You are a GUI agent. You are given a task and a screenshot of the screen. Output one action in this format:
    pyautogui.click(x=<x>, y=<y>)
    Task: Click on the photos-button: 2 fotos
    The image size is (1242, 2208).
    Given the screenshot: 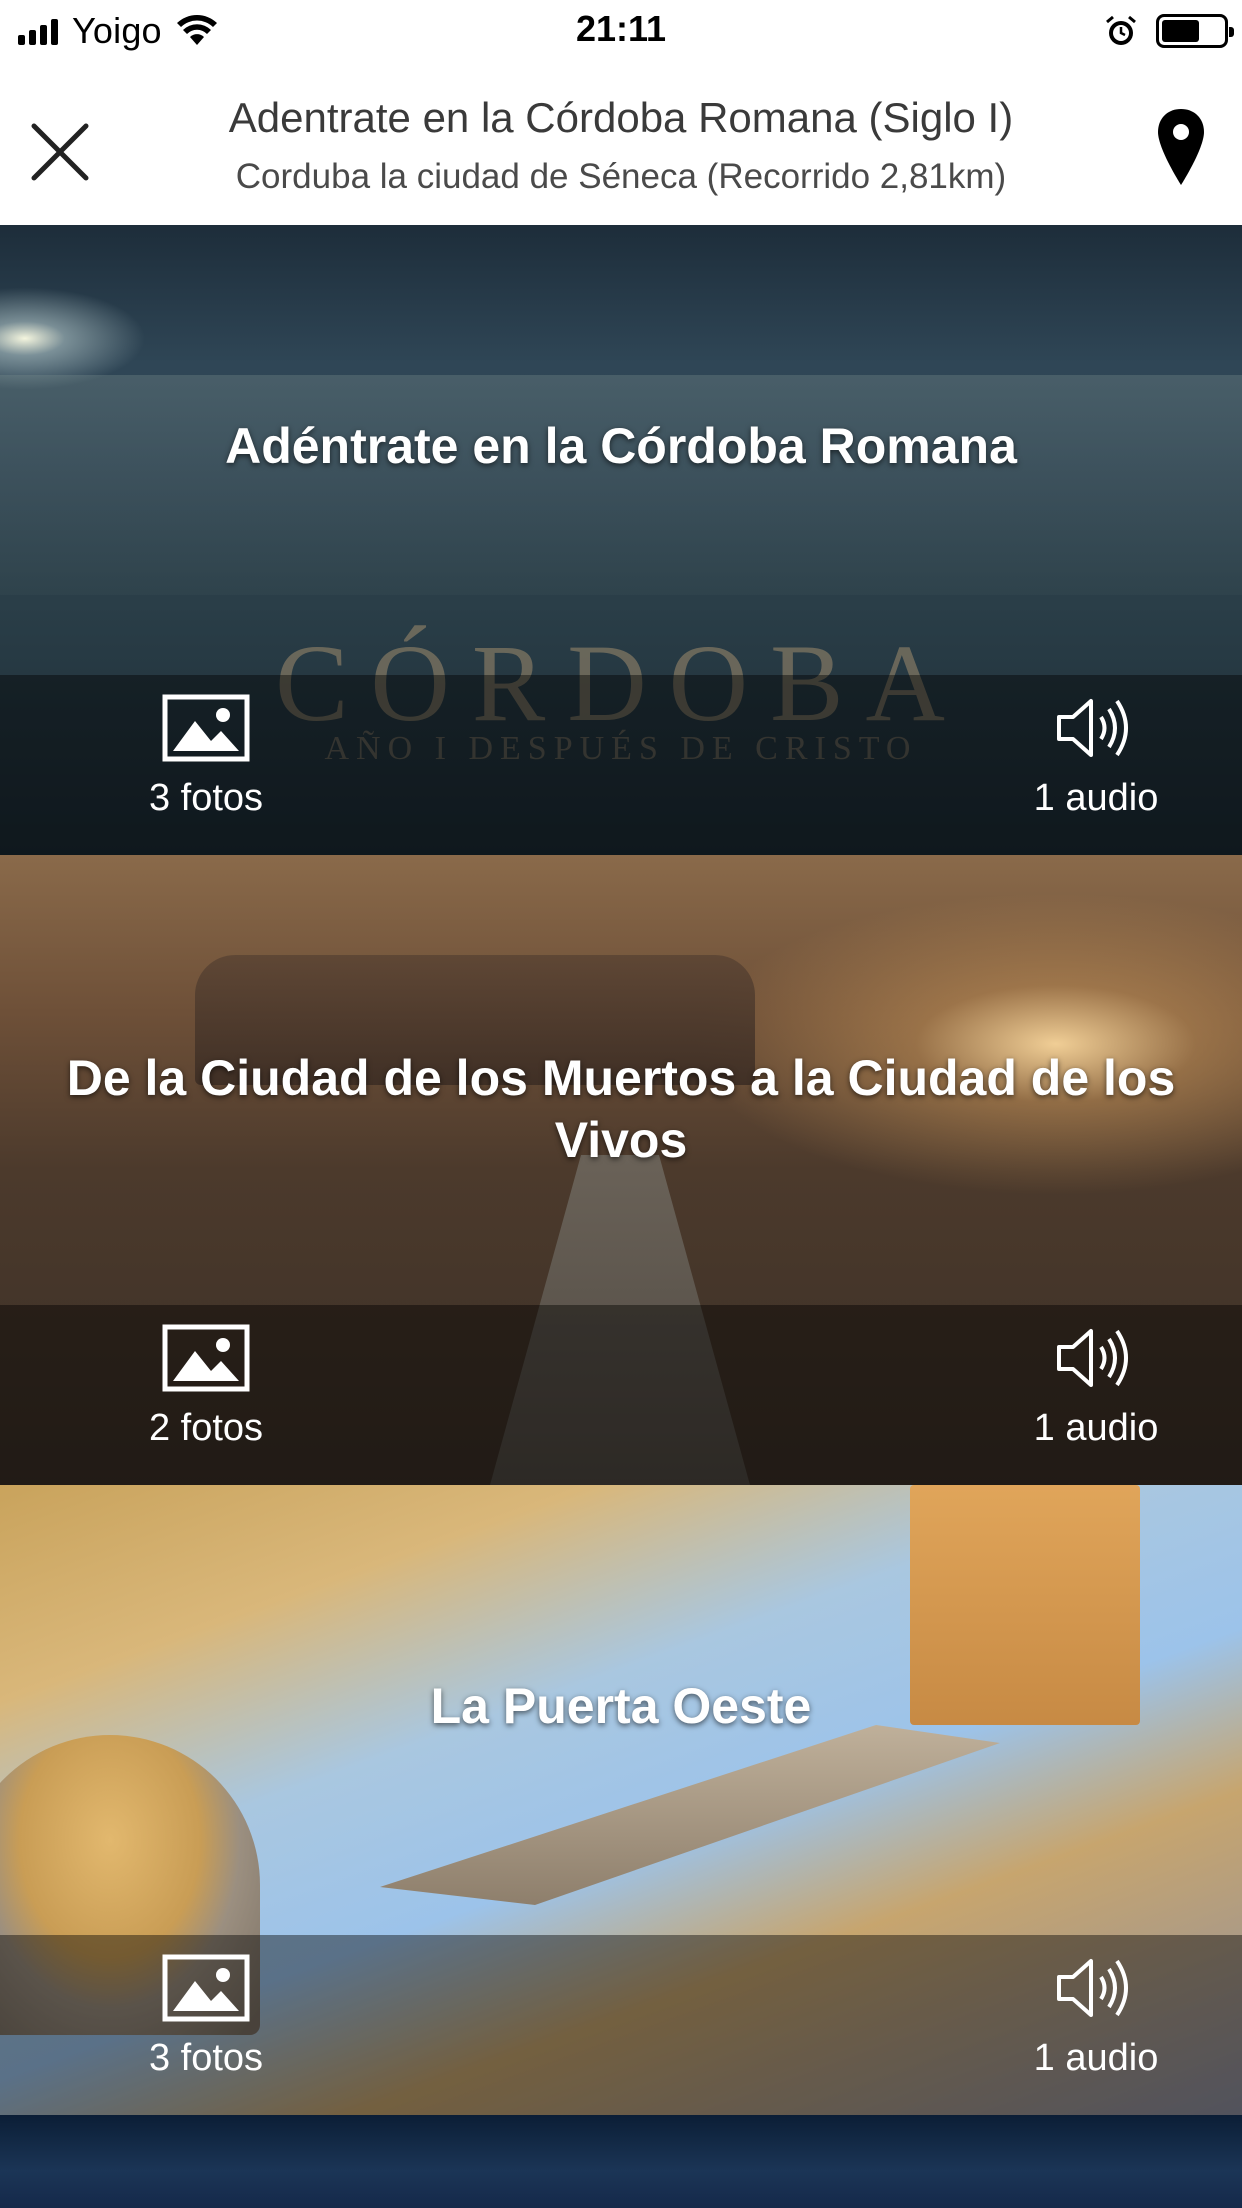 What is the action you would take?
    pyautogui.click(x=206, y=1387)
    